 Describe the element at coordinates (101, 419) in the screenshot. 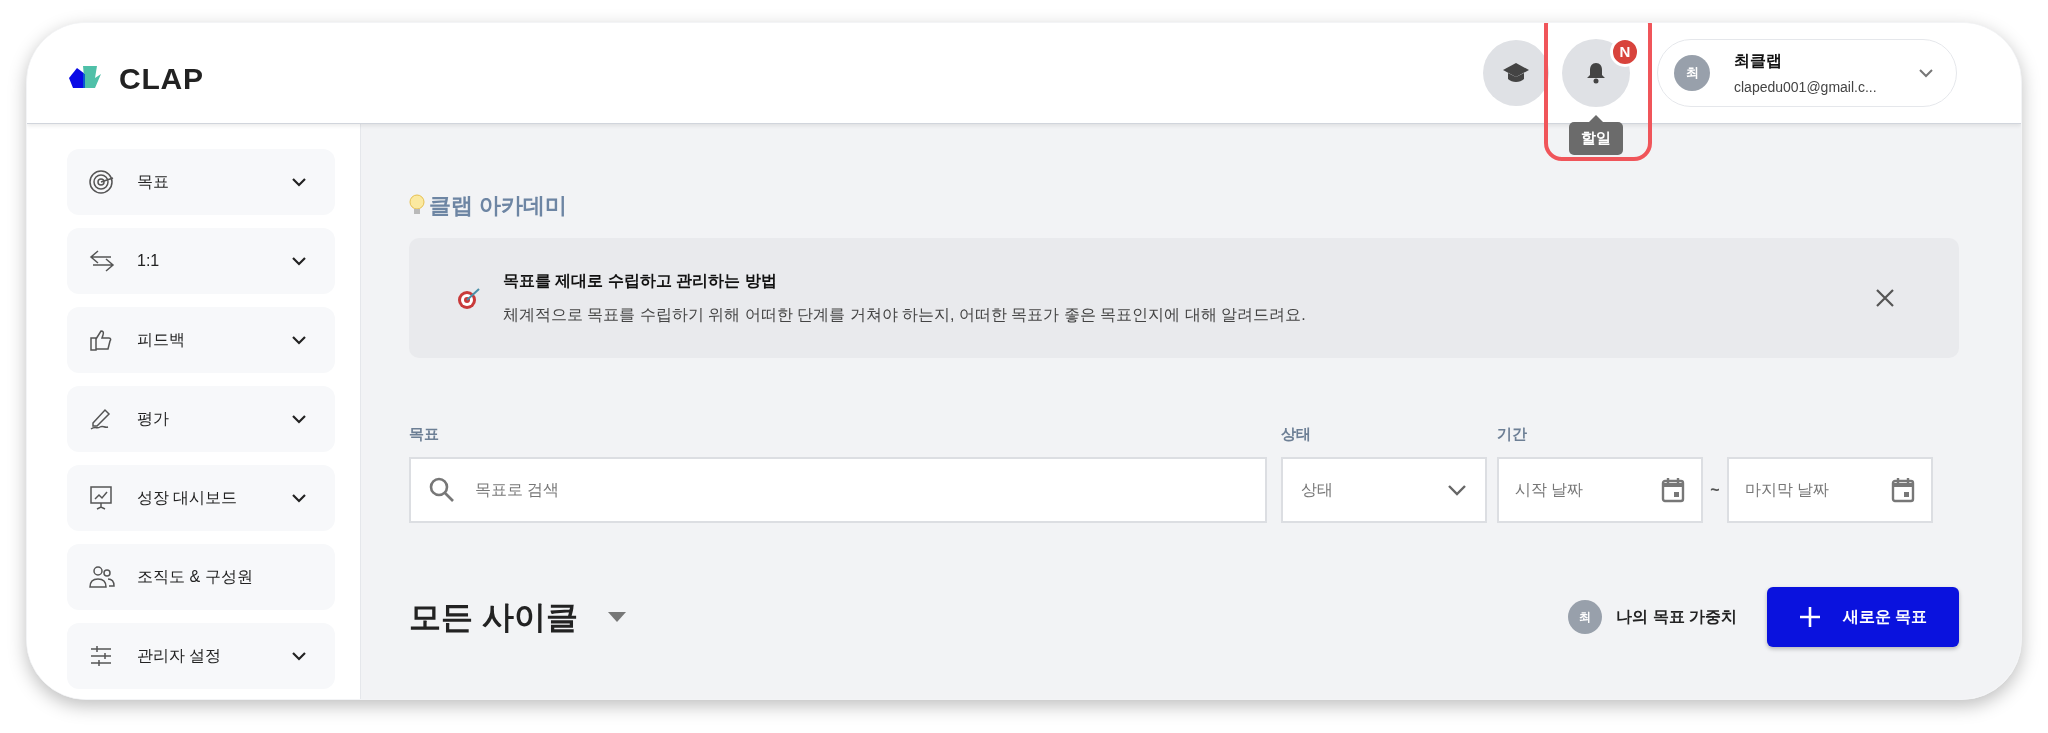

I see `pen-icon` at that location.